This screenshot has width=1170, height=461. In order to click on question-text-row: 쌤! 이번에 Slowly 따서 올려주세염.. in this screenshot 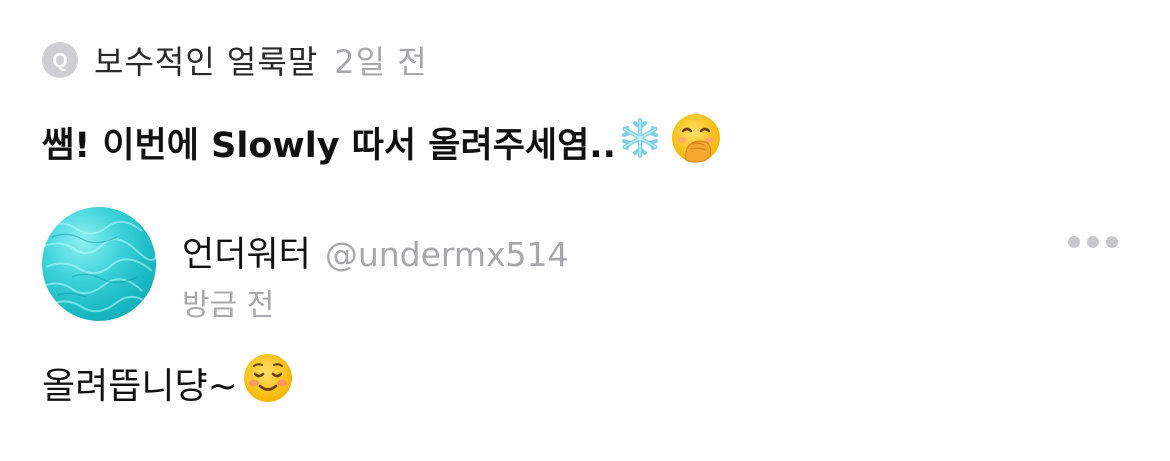, I will do `click(382, 142)`.